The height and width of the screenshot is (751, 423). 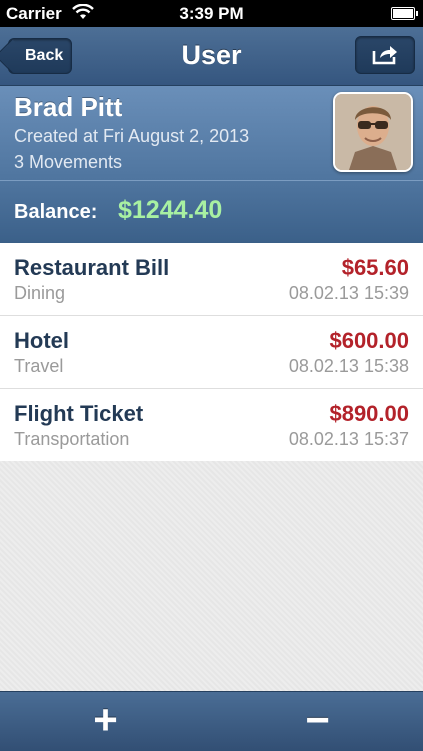 I want to click on movement-category: Travel, so click(x=39, y=366).